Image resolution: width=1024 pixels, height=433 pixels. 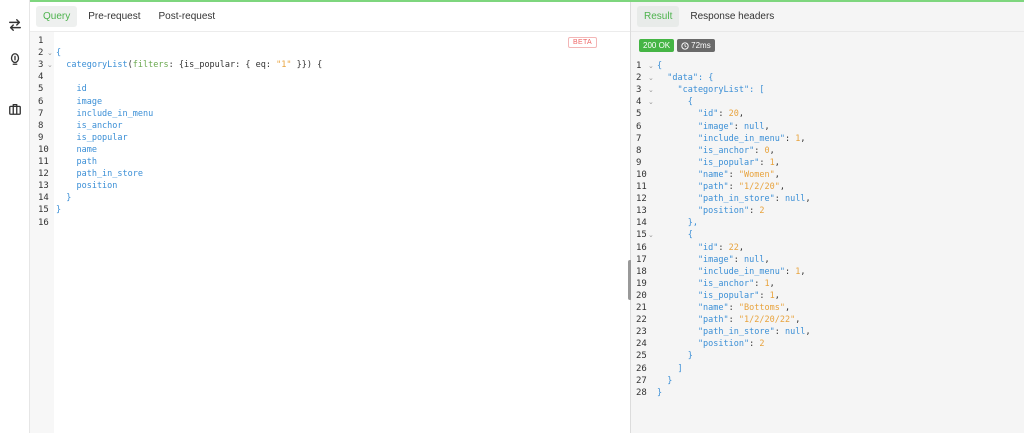 I want to click on line-number: 21, so click(x=641, y=308).